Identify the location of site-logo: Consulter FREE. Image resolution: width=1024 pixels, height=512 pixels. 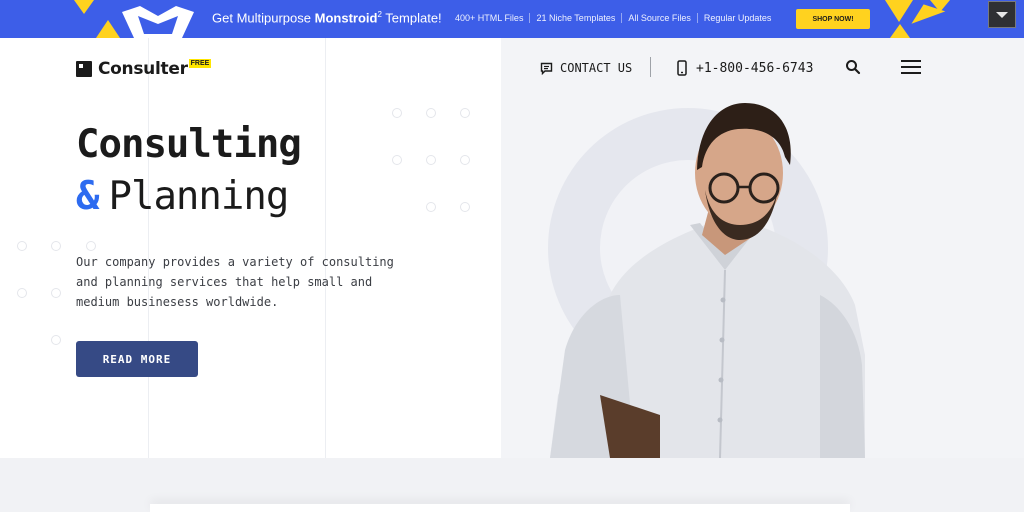
(144, 69).